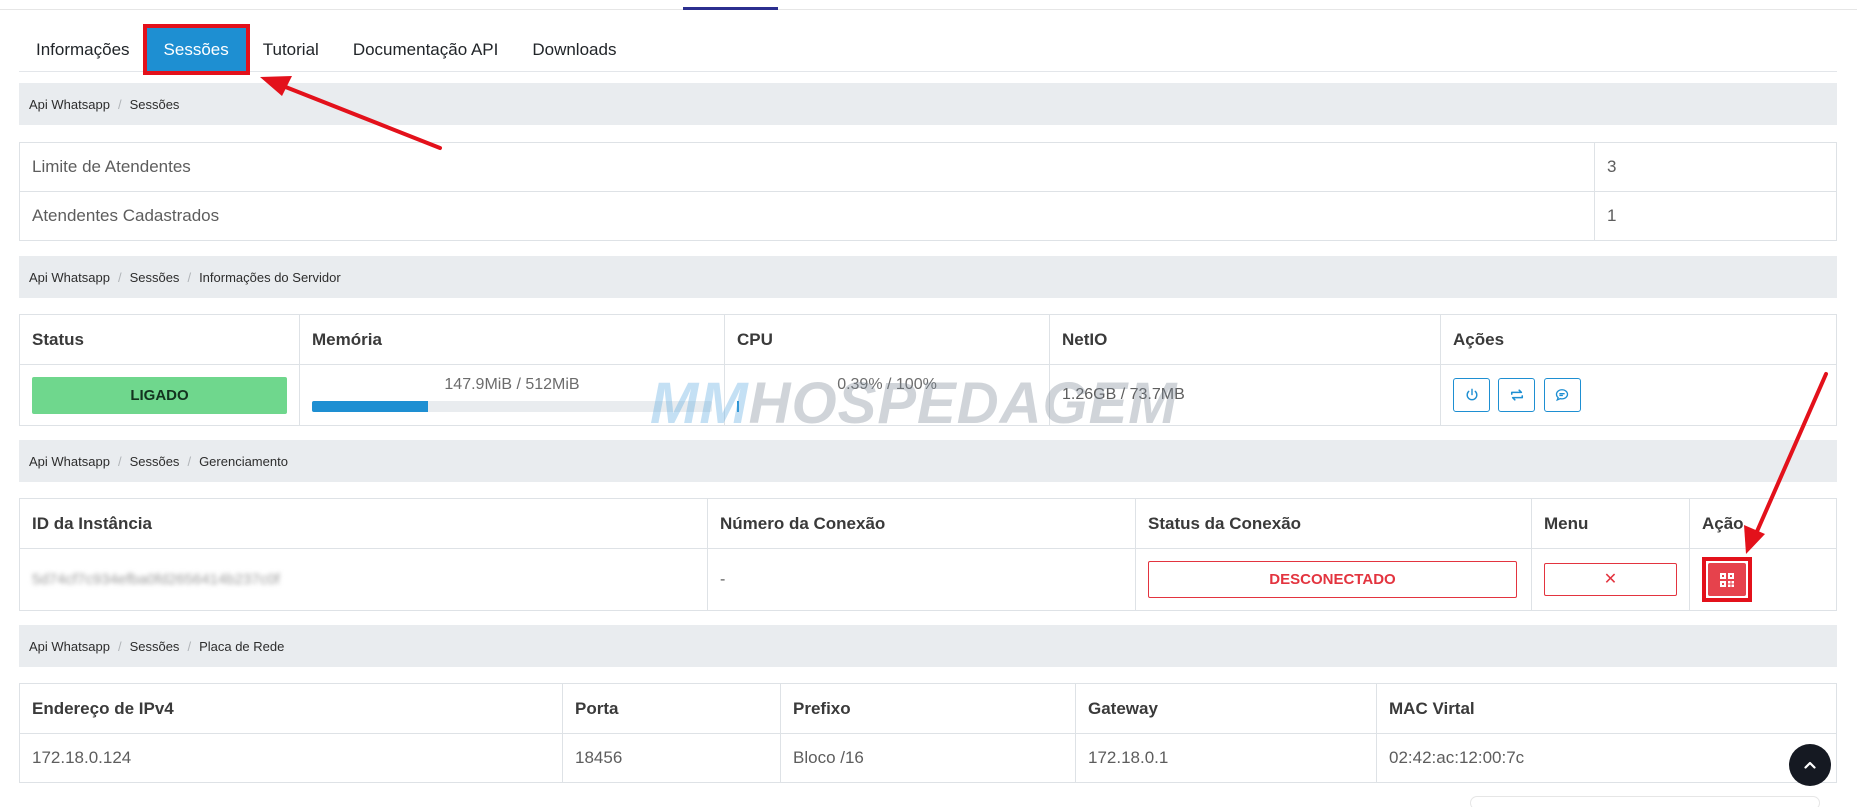 The width and height of the screenshot is (1857, 807). Describe the element at coordinates (1638, 339) in the screenshot. I see `column-header: Ações` at that location.